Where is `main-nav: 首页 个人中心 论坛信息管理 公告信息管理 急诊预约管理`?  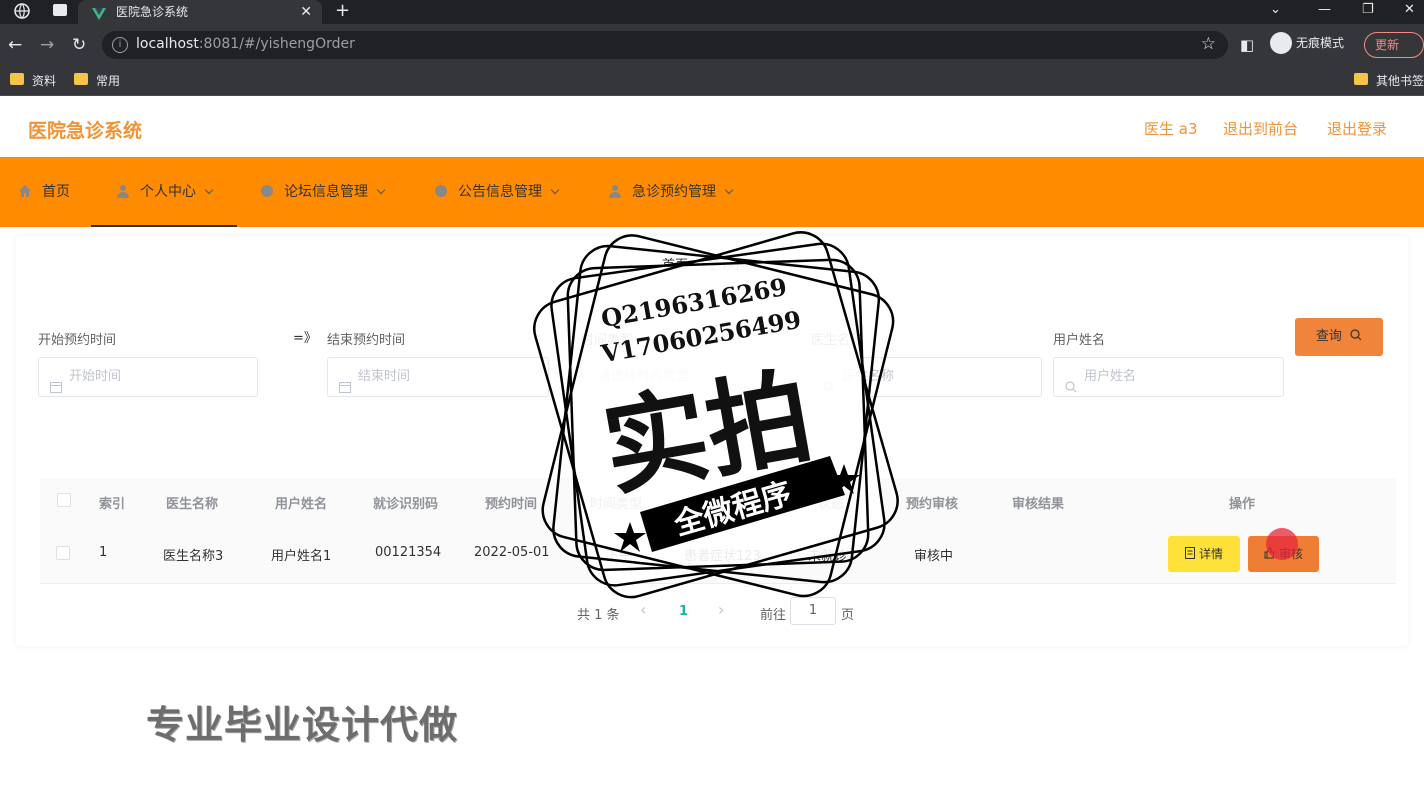
main-nav: 首页 个人中心 论坛信息管理 公告信息管理 急诊预约管理 is located at coordinates (712, 192).